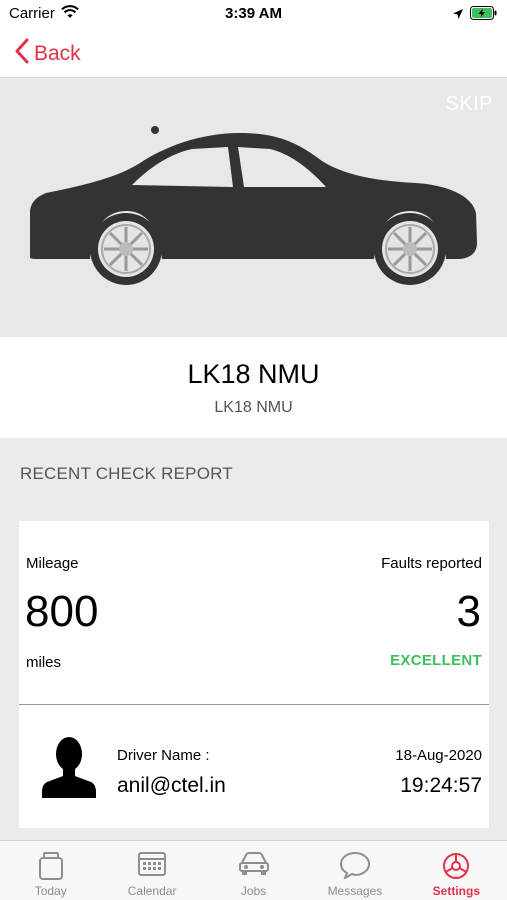  I want to click on back-button: Back, so click(47, 53).